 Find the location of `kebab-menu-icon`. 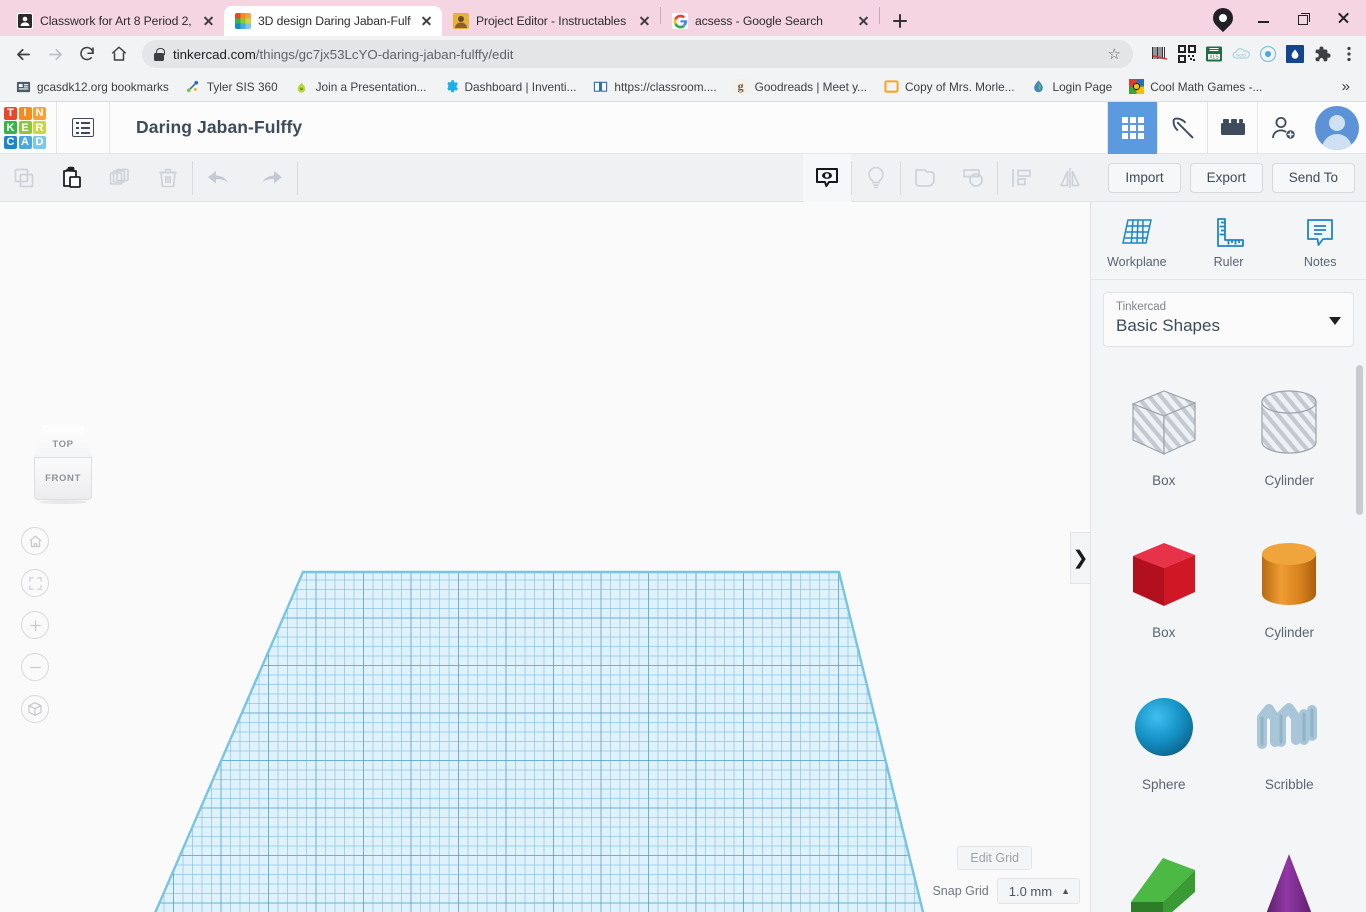

kebab-menu-icon is located at coordinates (1349, 54).